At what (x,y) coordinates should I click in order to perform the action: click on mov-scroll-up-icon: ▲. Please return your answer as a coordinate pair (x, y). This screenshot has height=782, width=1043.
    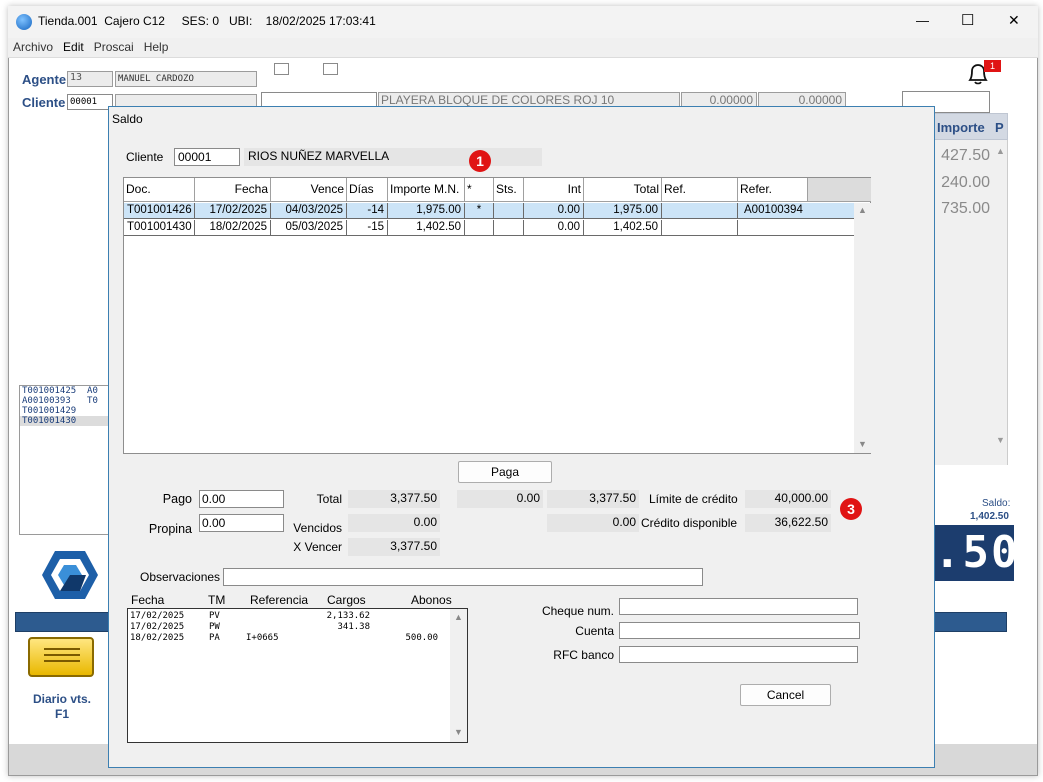
    Looking at the image, I should click on (458, 617).